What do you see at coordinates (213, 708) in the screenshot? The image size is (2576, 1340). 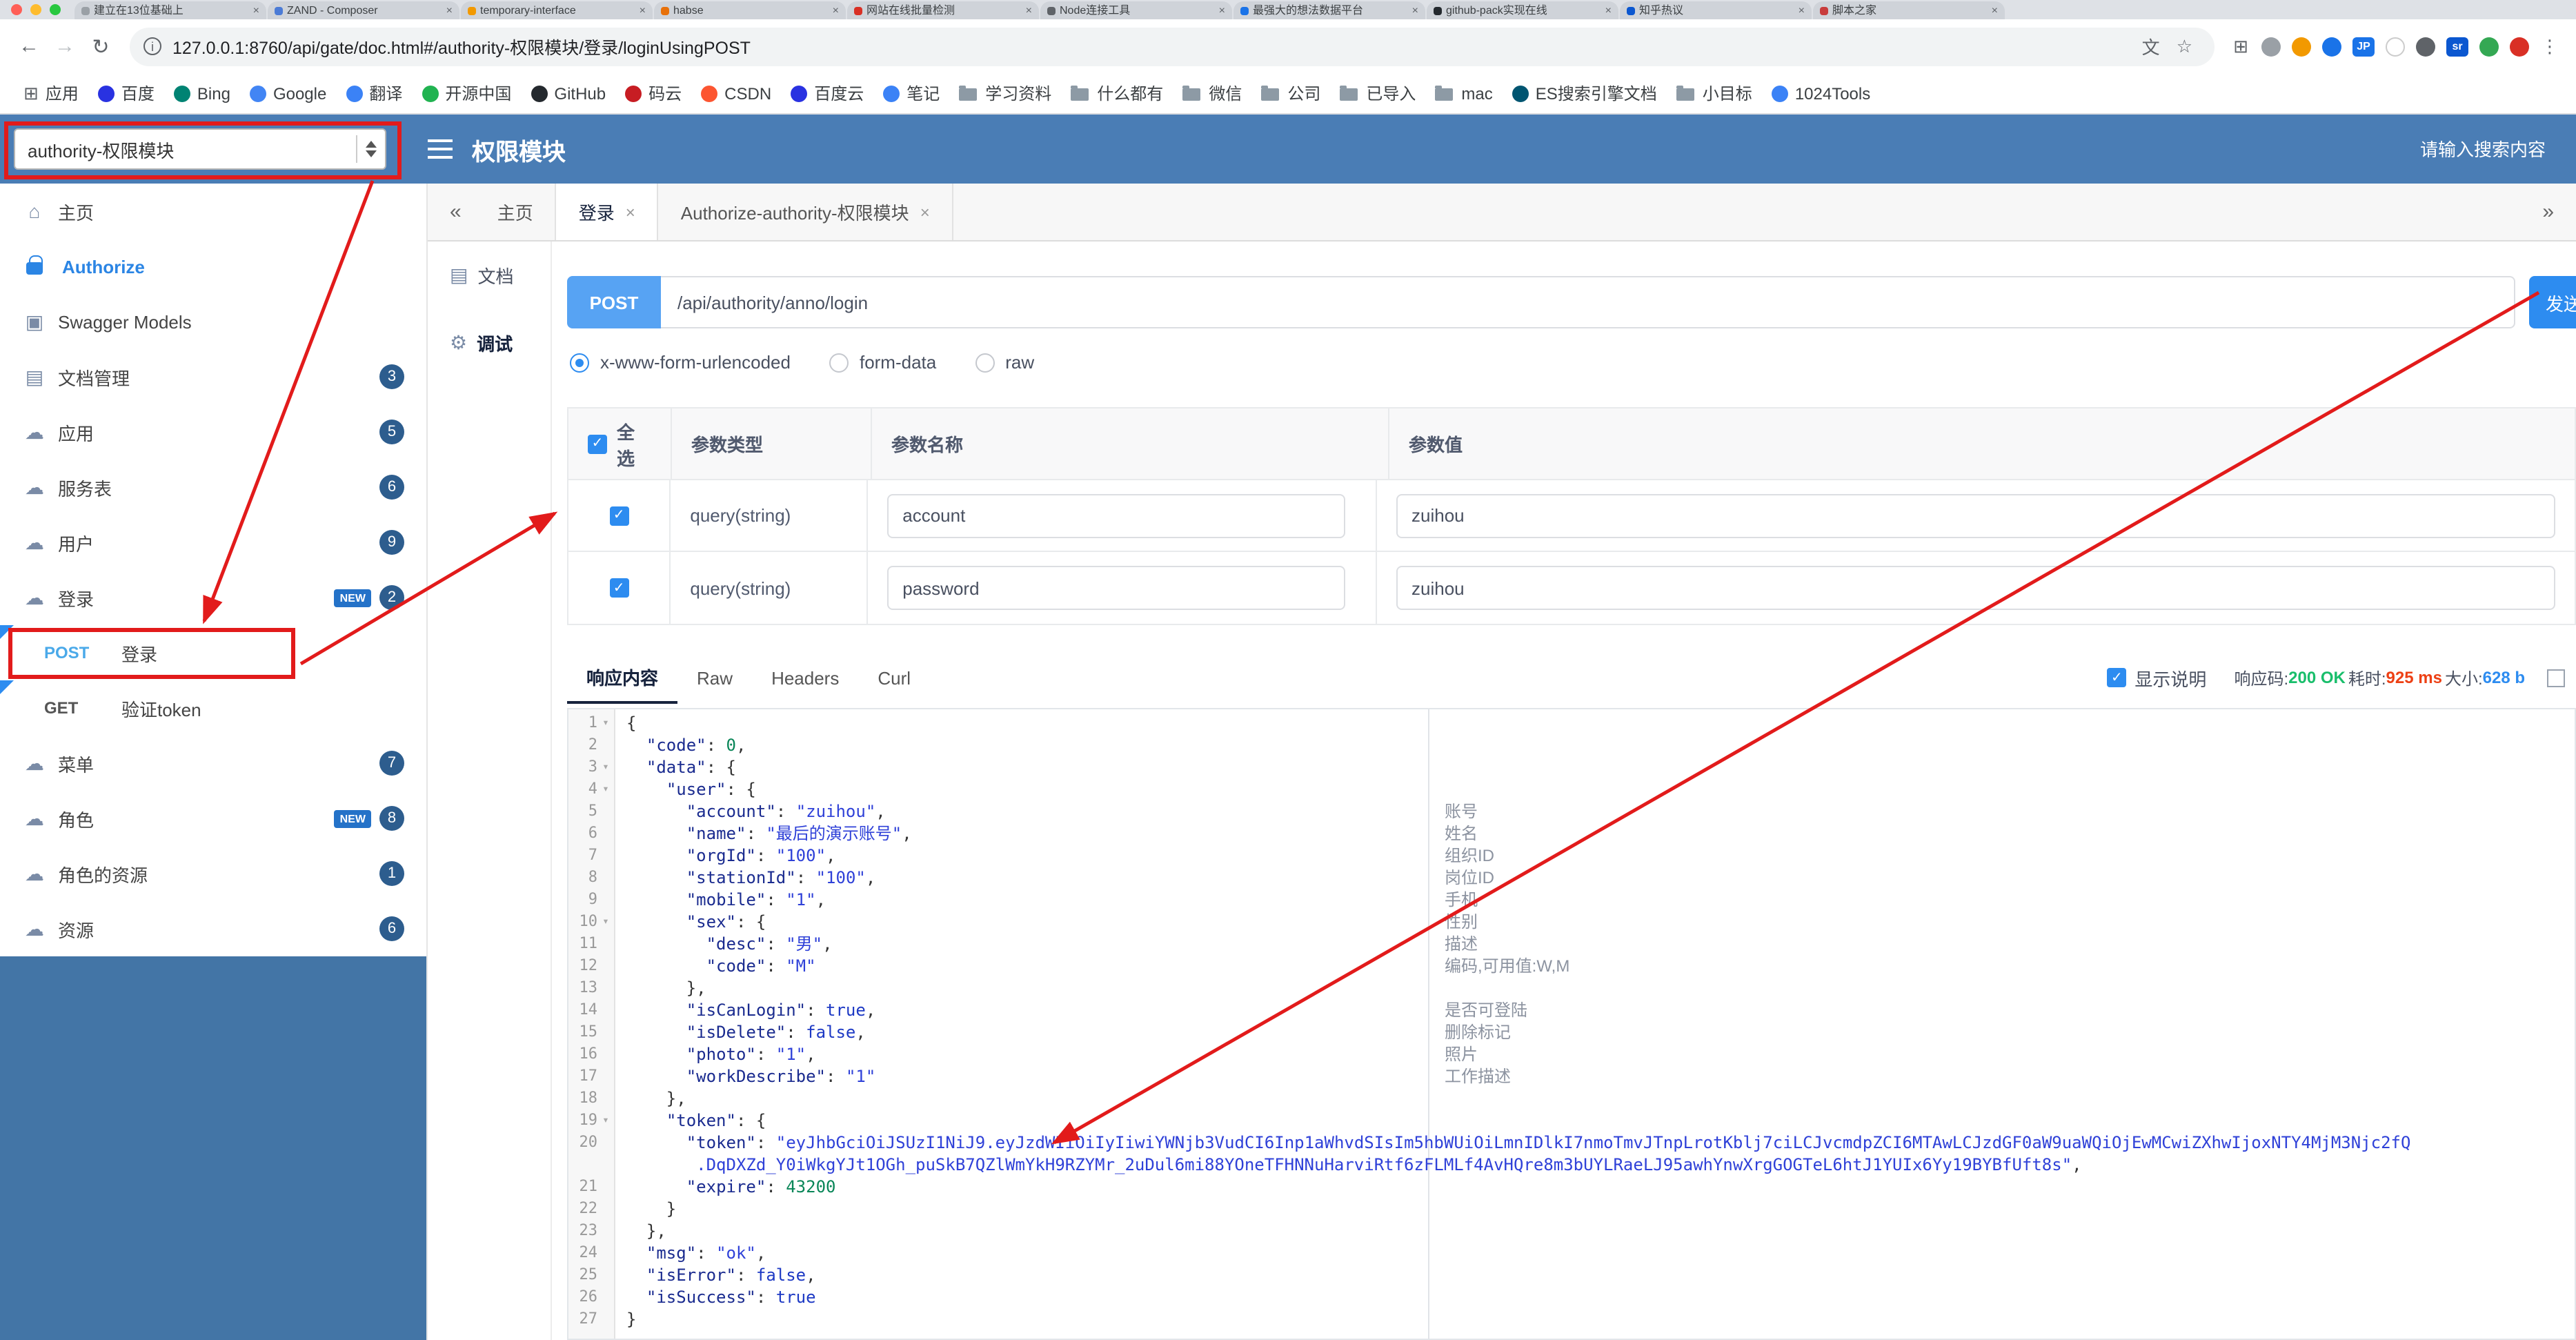 I see `sidebar-item-verify-token-get: GET 验证token` at bounding box center [213, 708].